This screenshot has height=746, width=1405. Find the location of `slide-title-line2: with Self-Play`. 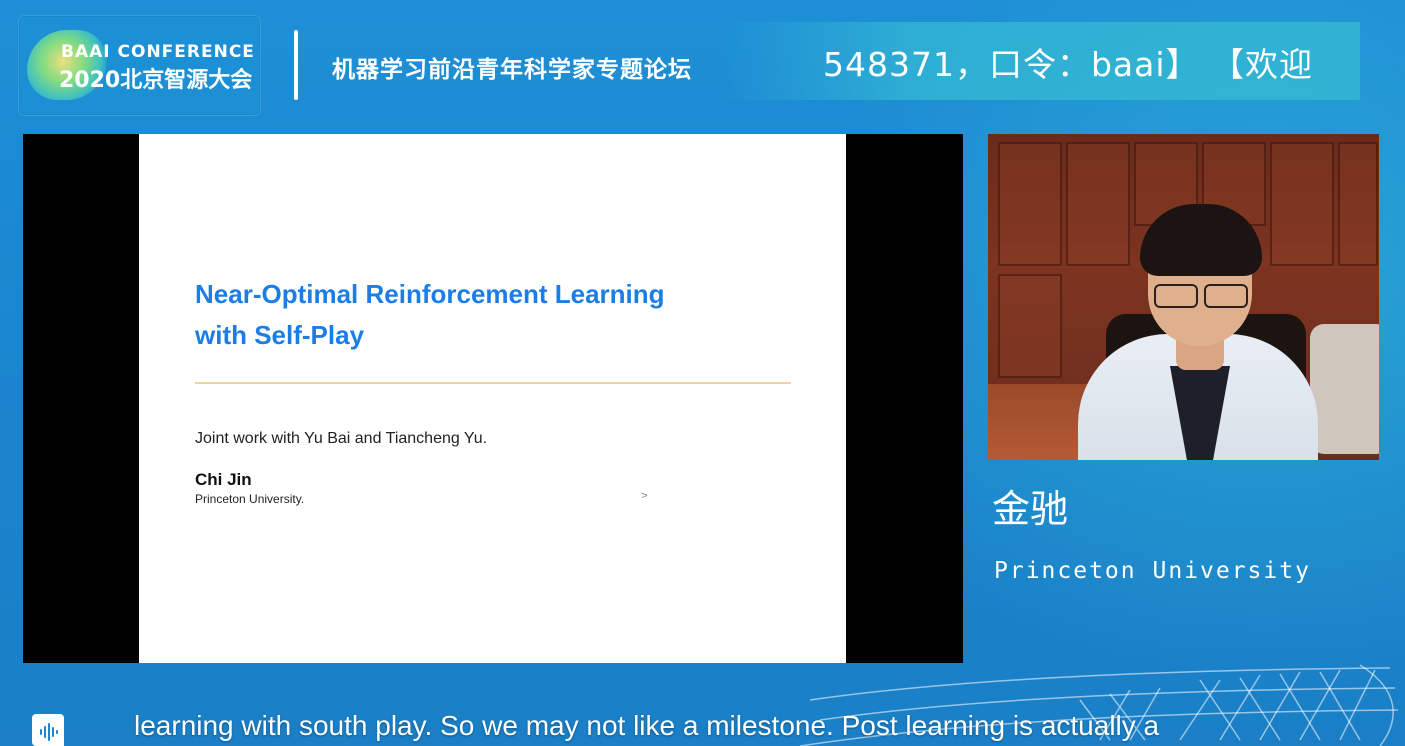

slide-title-line2: with Self-Play is located at coordinates (280, 335).